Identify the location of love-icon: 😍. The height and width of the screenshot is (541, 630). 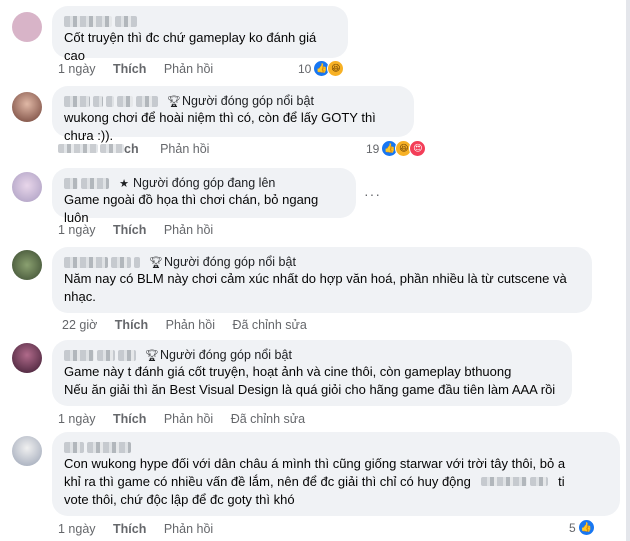
(418, 148).